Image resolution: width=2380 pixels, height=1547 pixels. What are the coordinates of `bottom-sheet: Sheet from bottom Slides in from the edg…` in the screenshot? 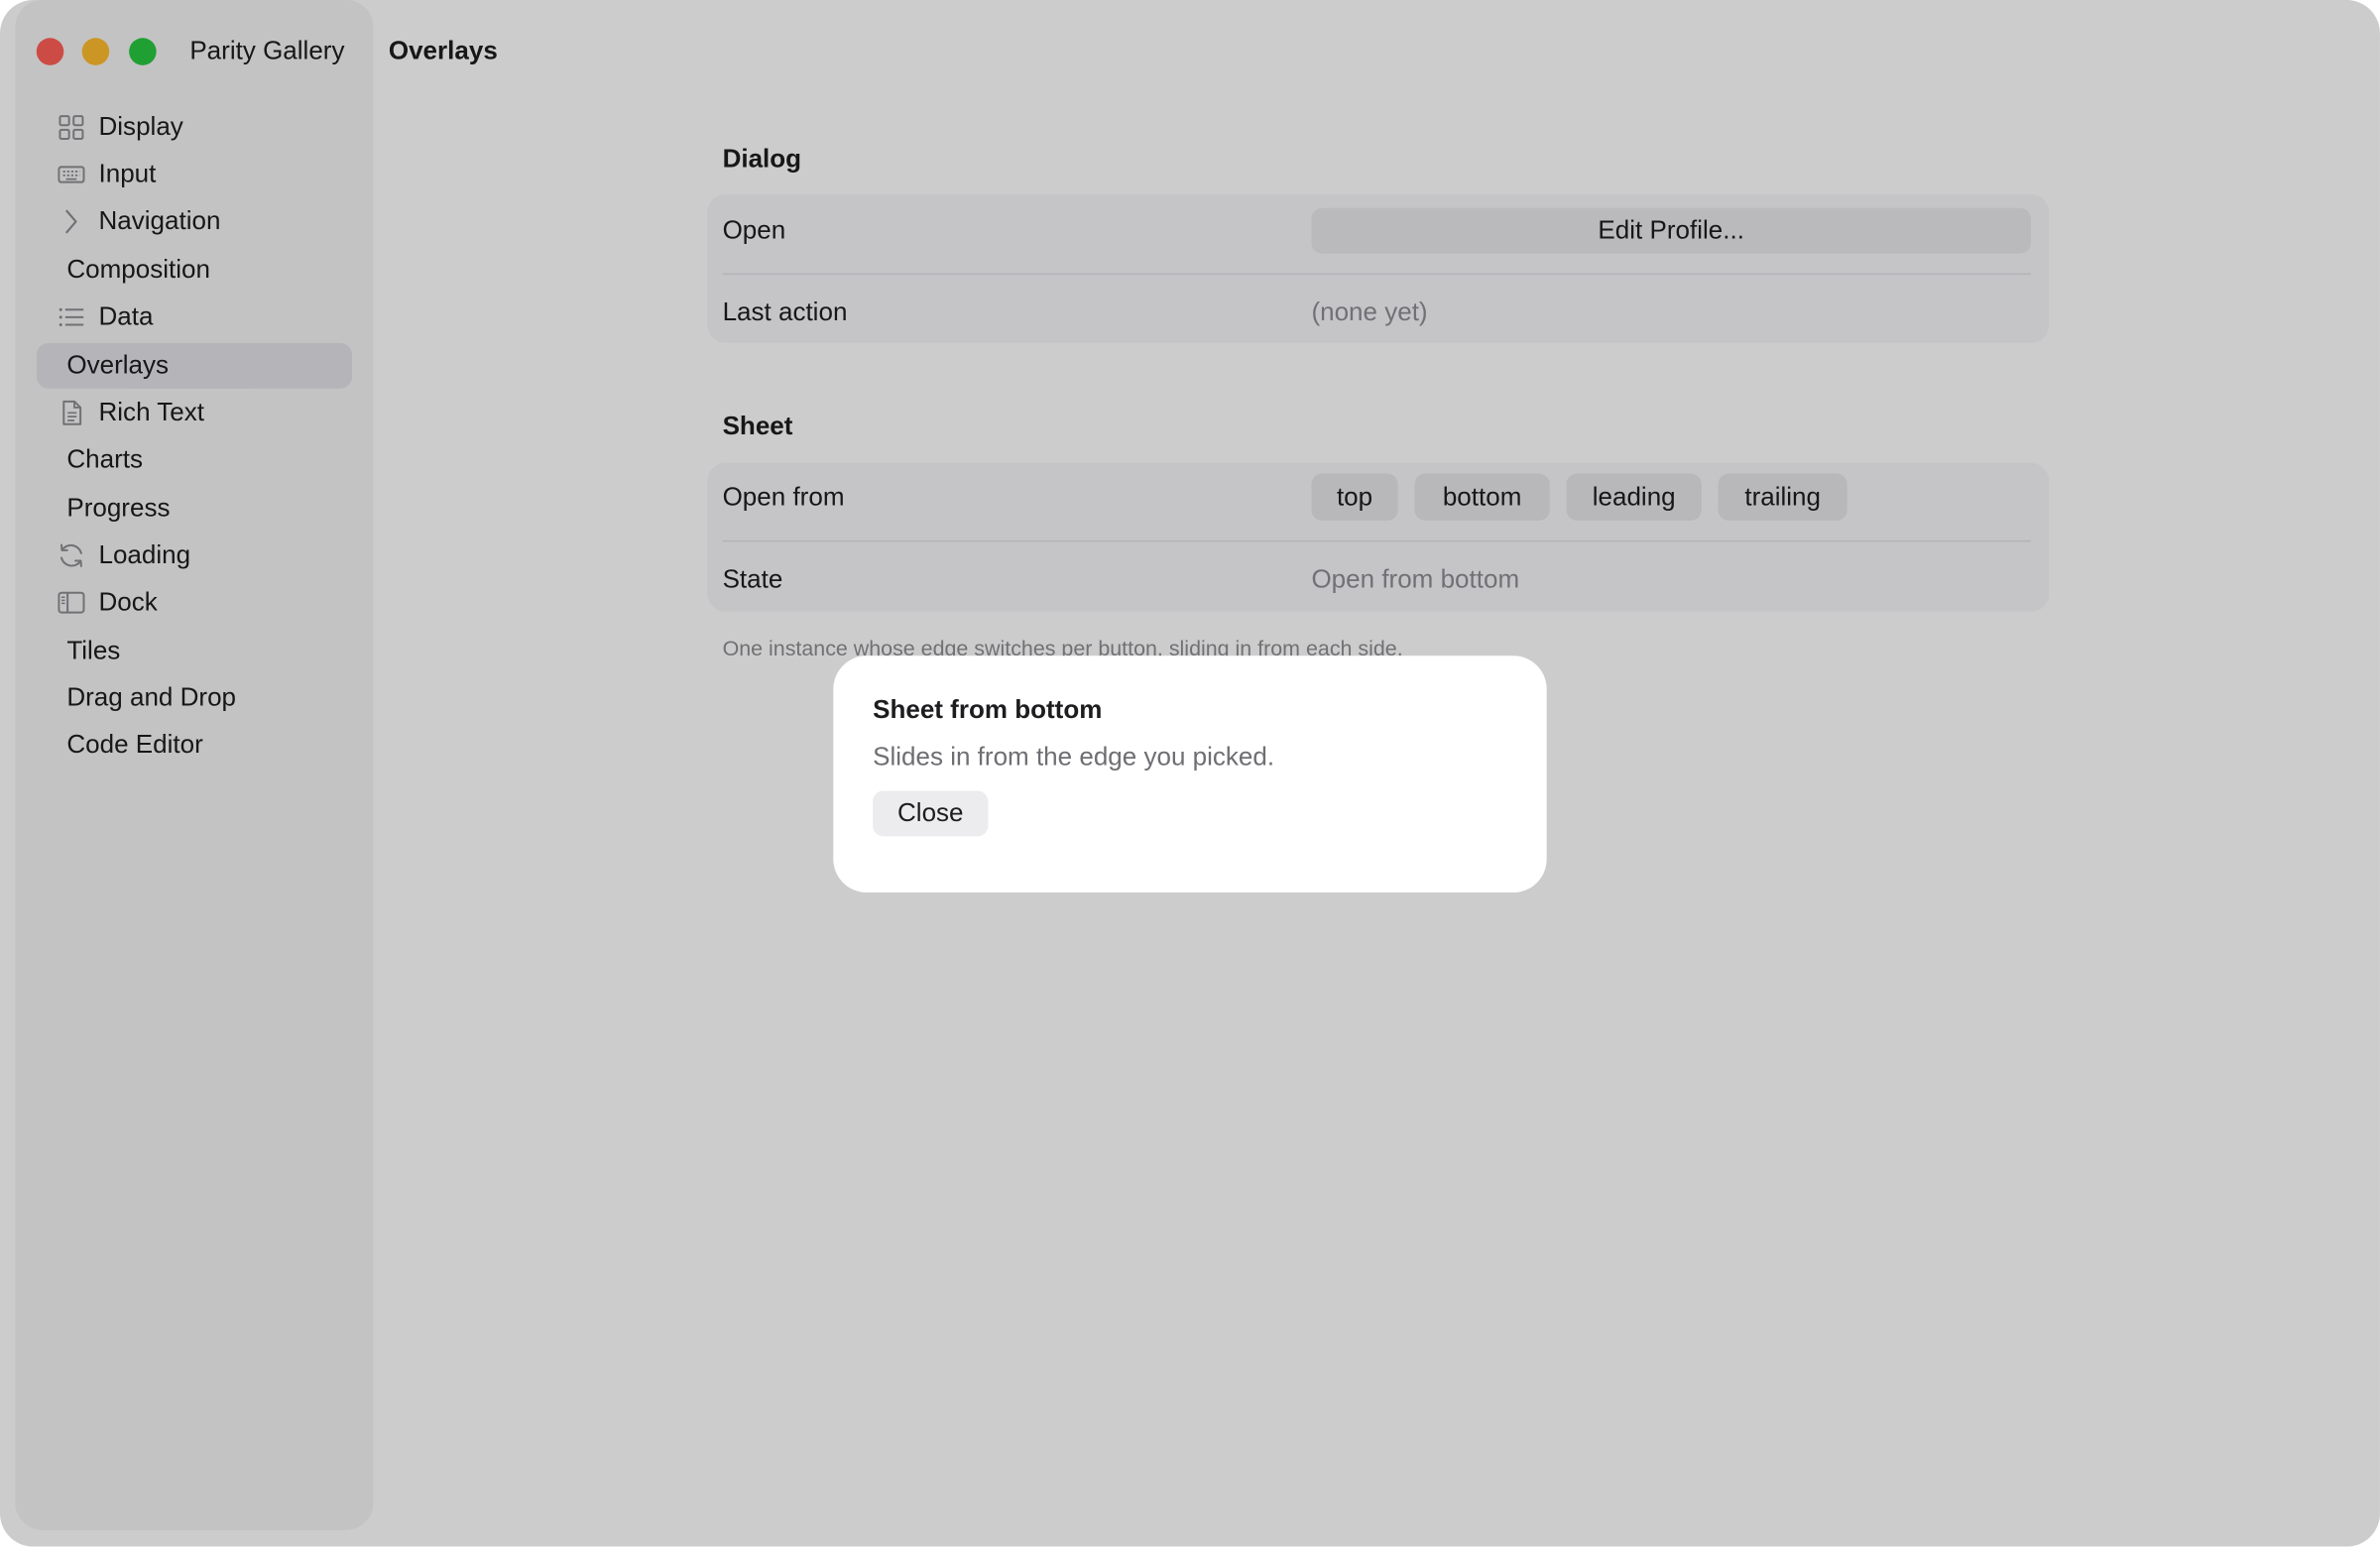 It's located at (1190, 773).